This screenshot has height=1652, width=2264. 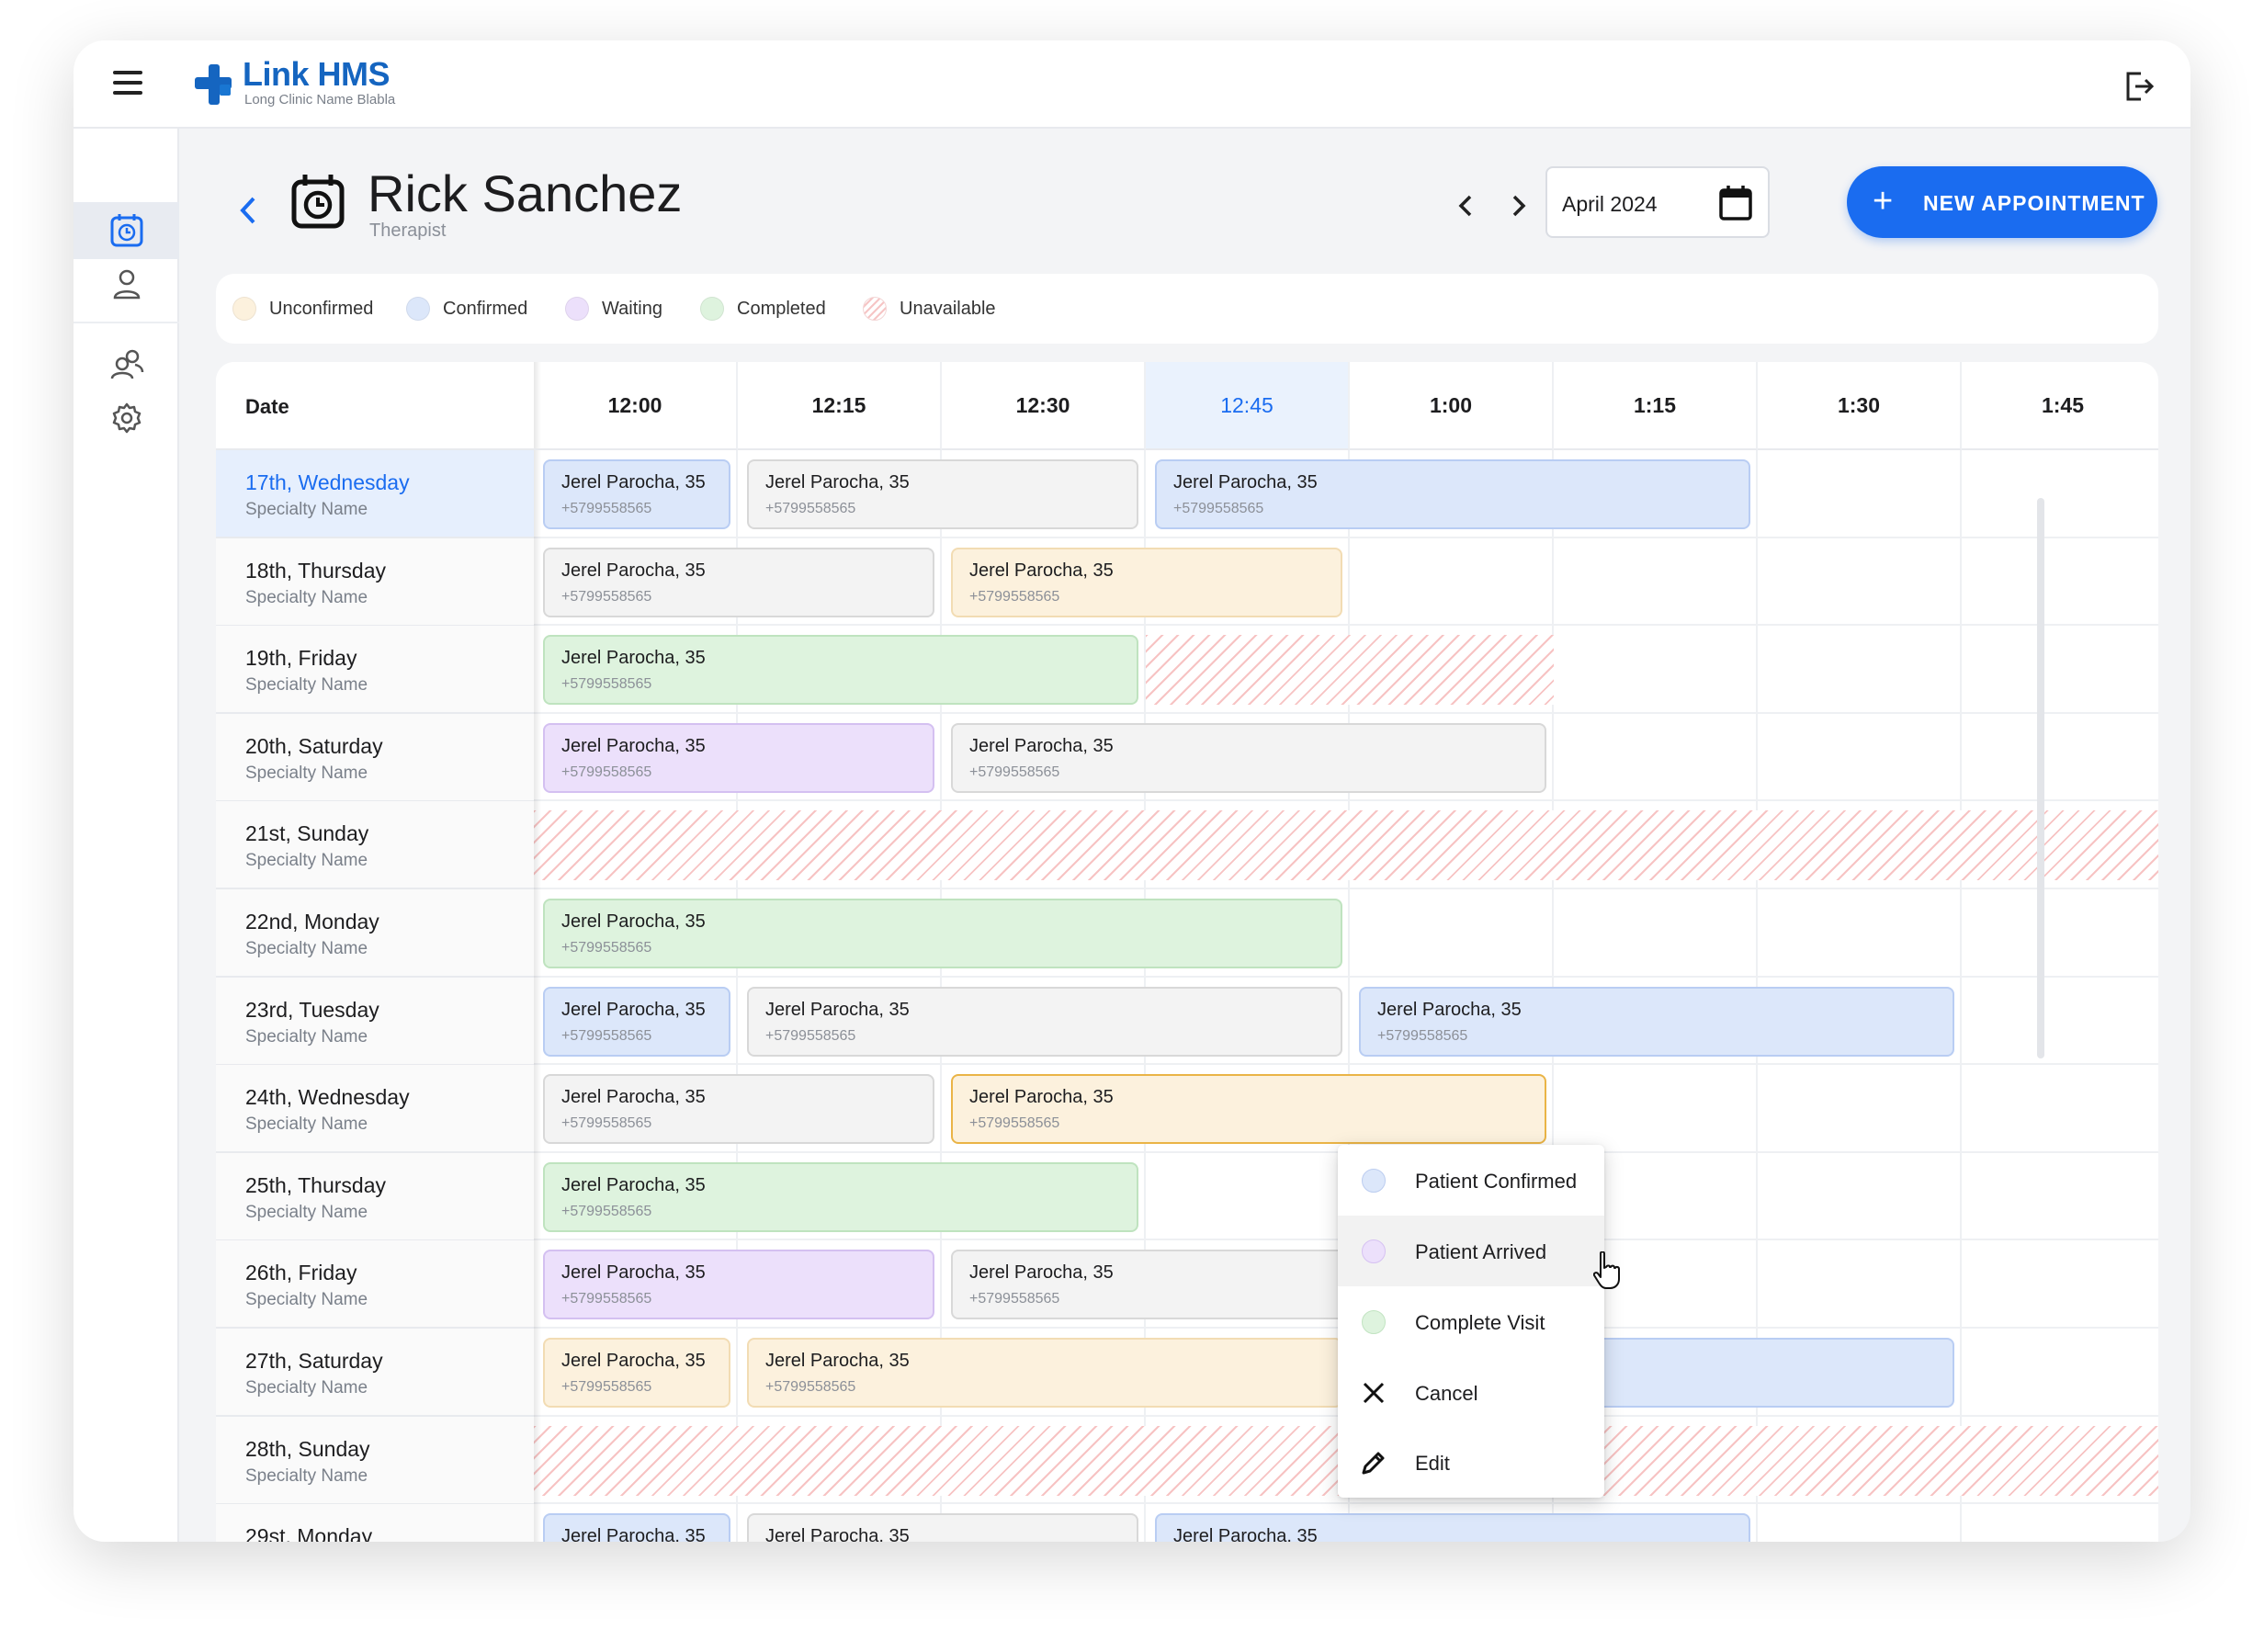 I want to click on sidebar-item-calendar, so click(x=126, y=230).